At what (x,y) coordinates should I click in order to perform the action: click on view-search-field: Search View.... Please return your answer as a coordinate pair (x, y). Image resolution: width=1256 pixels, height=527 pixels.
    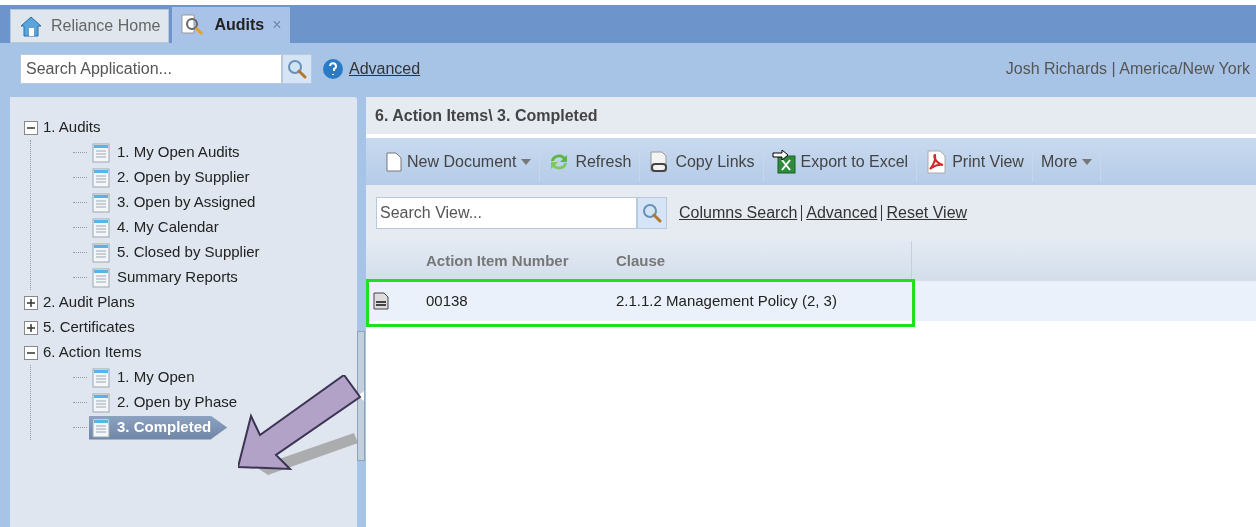
    Looking at the image, I should click on (506, 213).